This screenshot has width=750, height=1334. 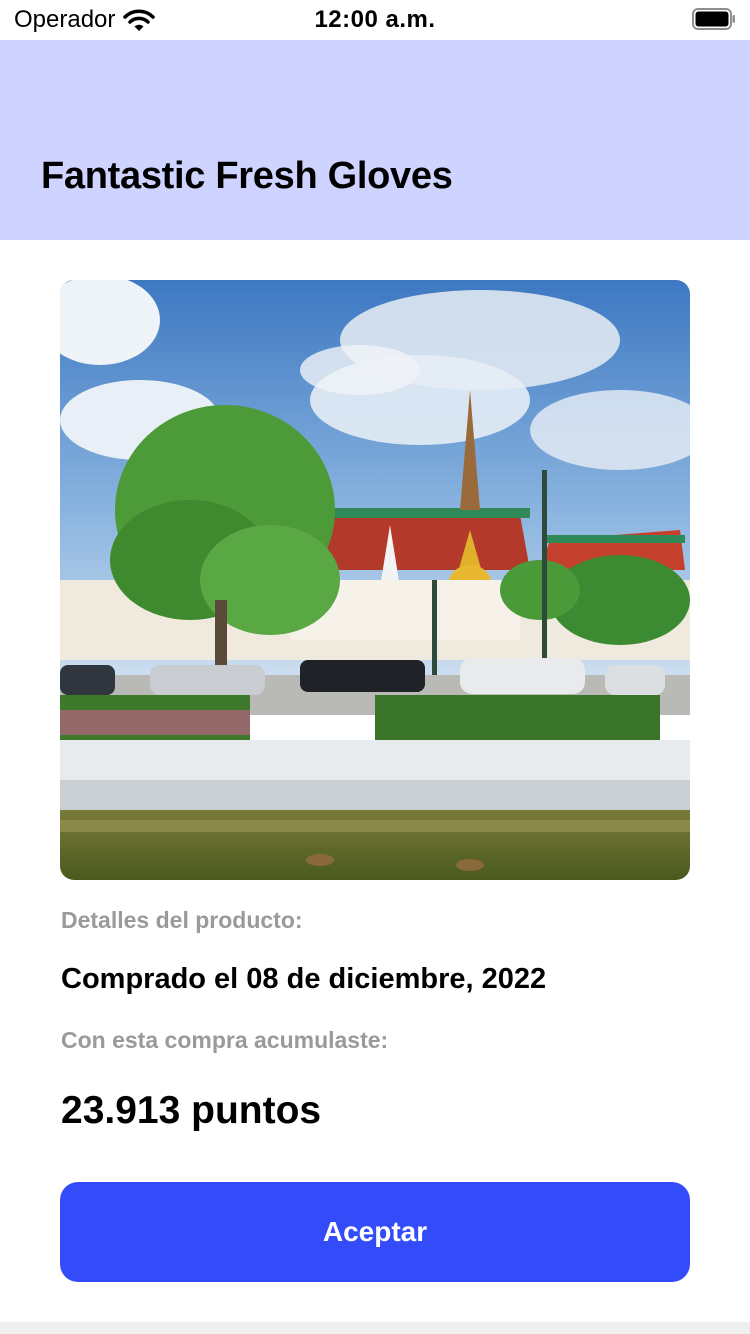 What do you see at coordinates (247, 176) in the screenshot?
I see `page-title: Fantastic Fresh Gloves` at bounding box center [247, 176].